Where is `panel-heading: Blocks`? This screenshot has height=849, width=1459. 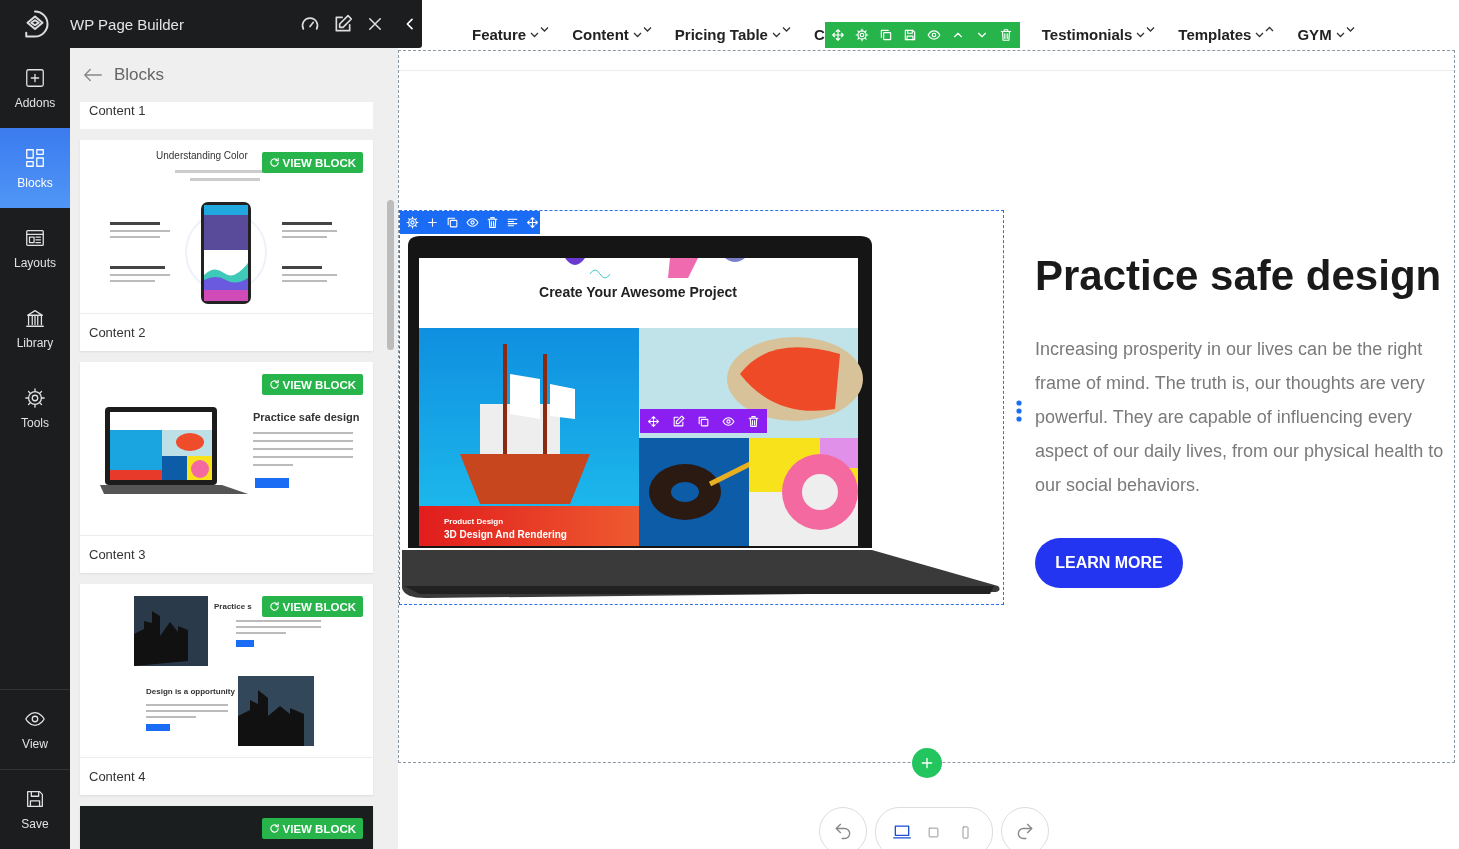
panel-heading: Blocks is located at coordinates (139, 75).